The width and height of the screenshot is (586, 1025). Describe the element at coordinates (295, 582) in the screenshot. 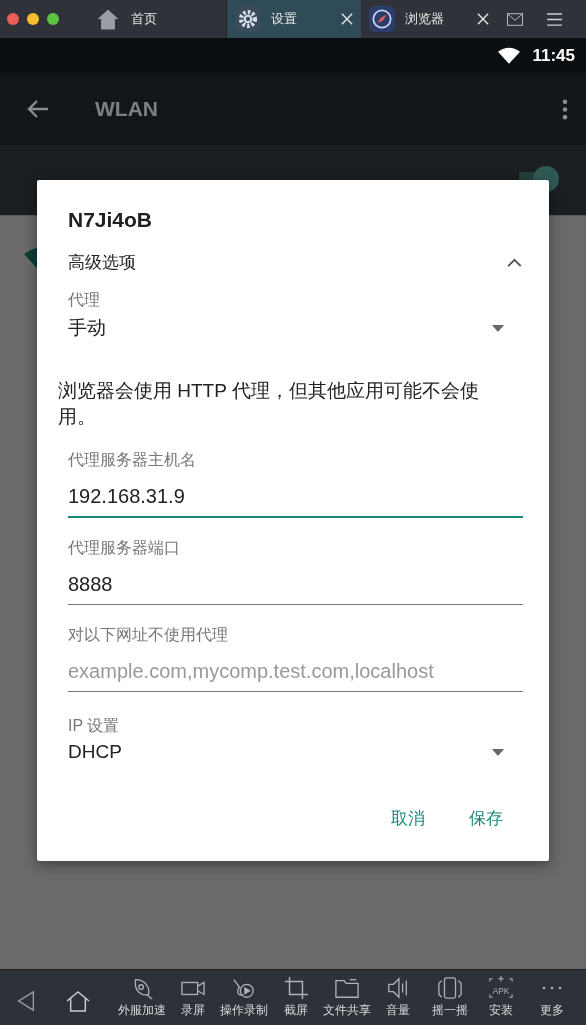

I see `input-field: 8888` at that location.